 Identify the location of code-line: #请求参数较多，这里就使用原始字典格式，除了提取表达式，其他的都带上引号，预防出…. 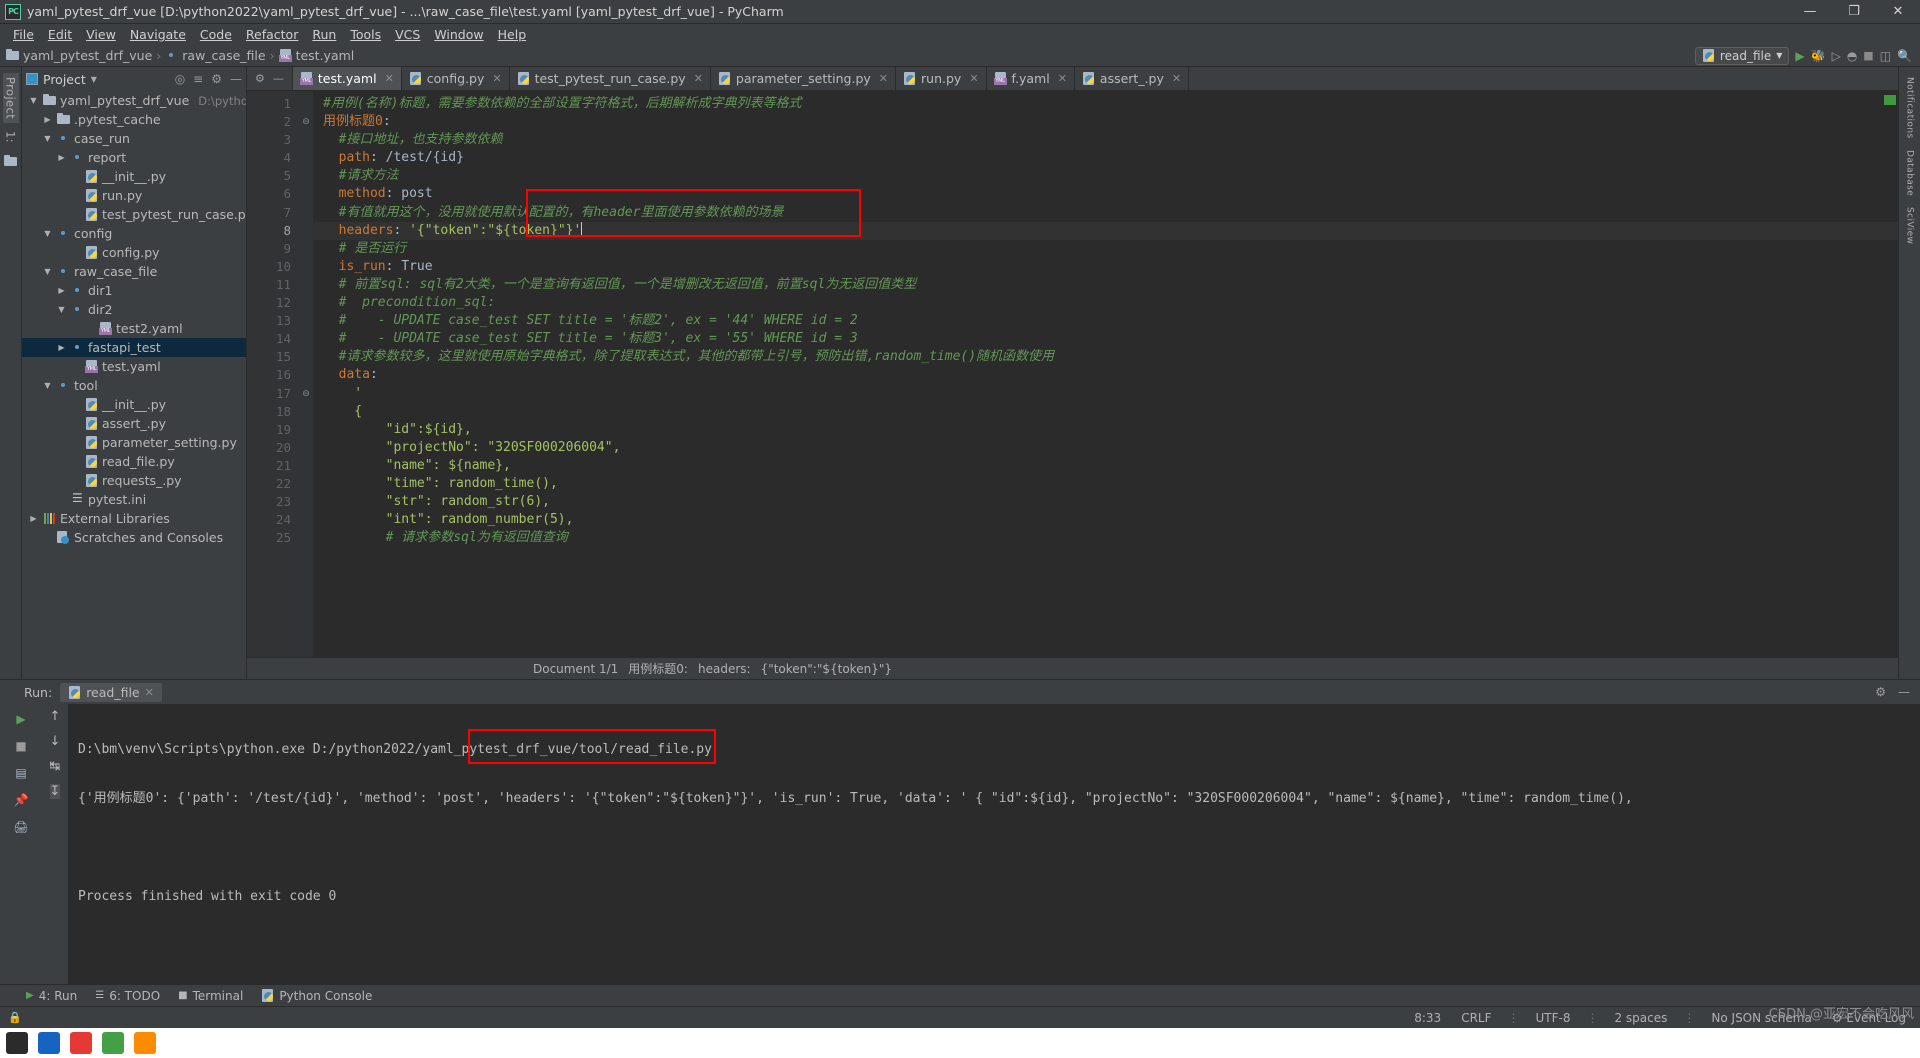
(1105, 357).